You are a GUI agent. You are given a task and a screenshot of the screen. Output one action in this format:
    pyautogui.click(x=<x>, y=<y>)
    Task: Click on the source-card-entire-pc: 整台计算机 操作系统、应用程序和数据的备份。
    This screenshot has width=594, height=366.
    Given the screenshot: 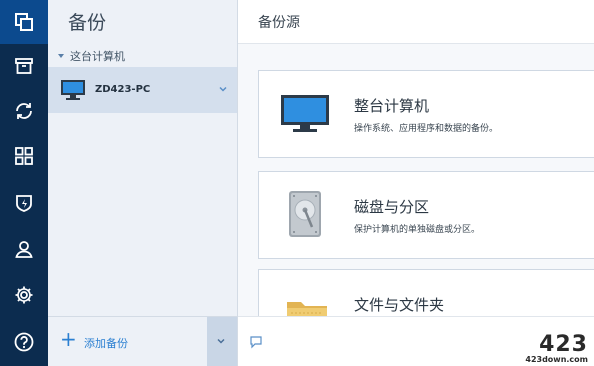 What is the action you would take?
    pyautogui.click(x=426, y=114)
    